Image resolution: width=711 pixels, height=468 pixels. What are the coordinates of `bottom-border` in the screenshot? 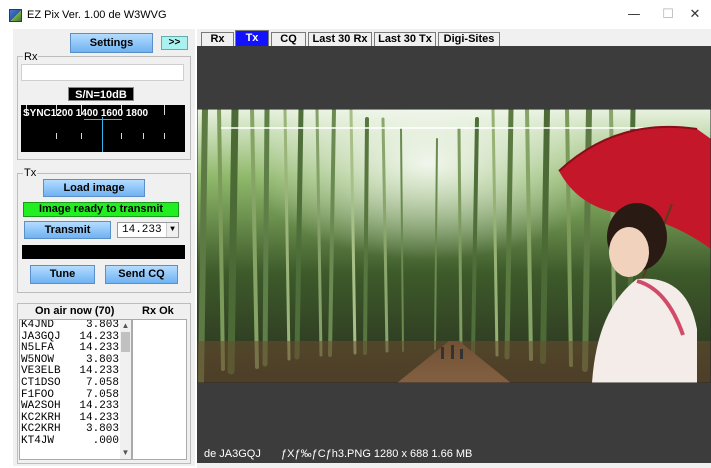 It's located at (454, 465).